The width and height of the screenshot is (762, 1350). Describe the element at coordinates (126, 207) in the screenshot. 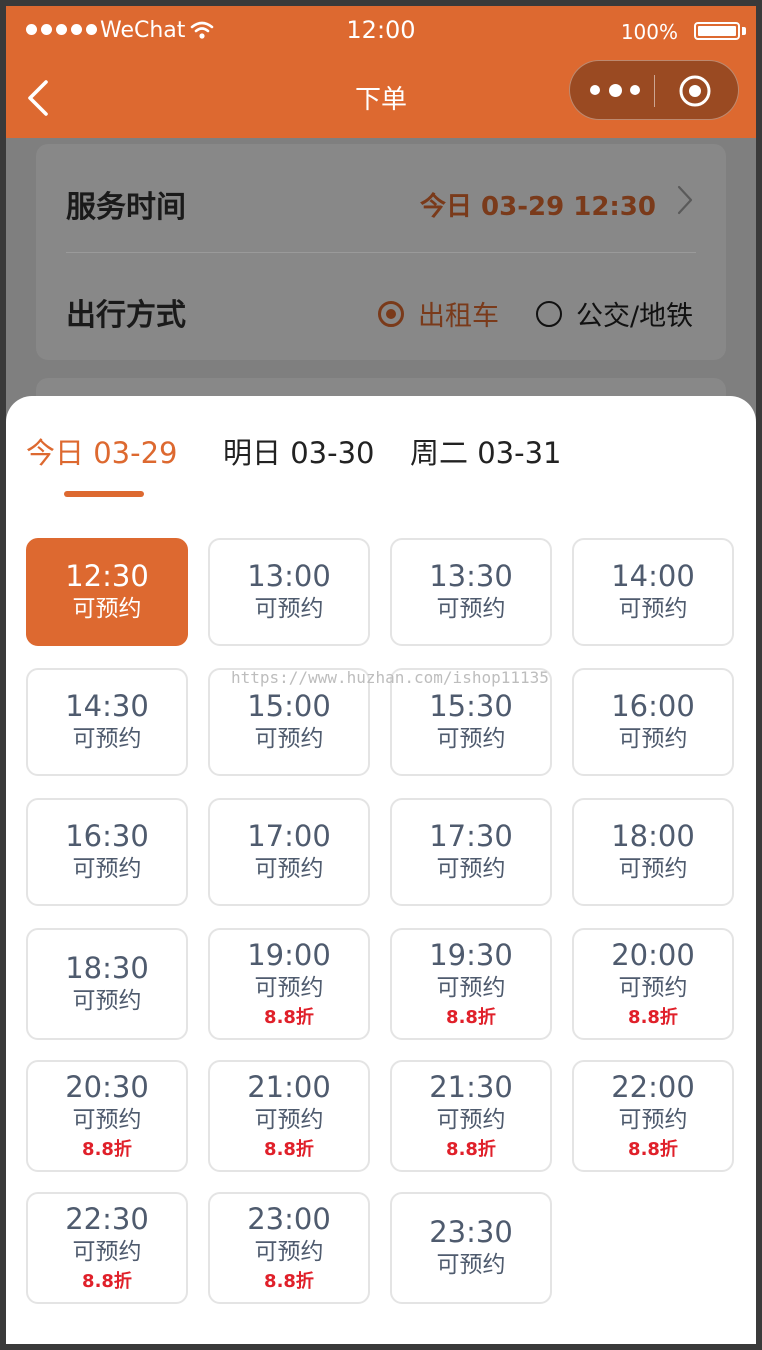

I see `service-time-label: 服务时间` at that location.